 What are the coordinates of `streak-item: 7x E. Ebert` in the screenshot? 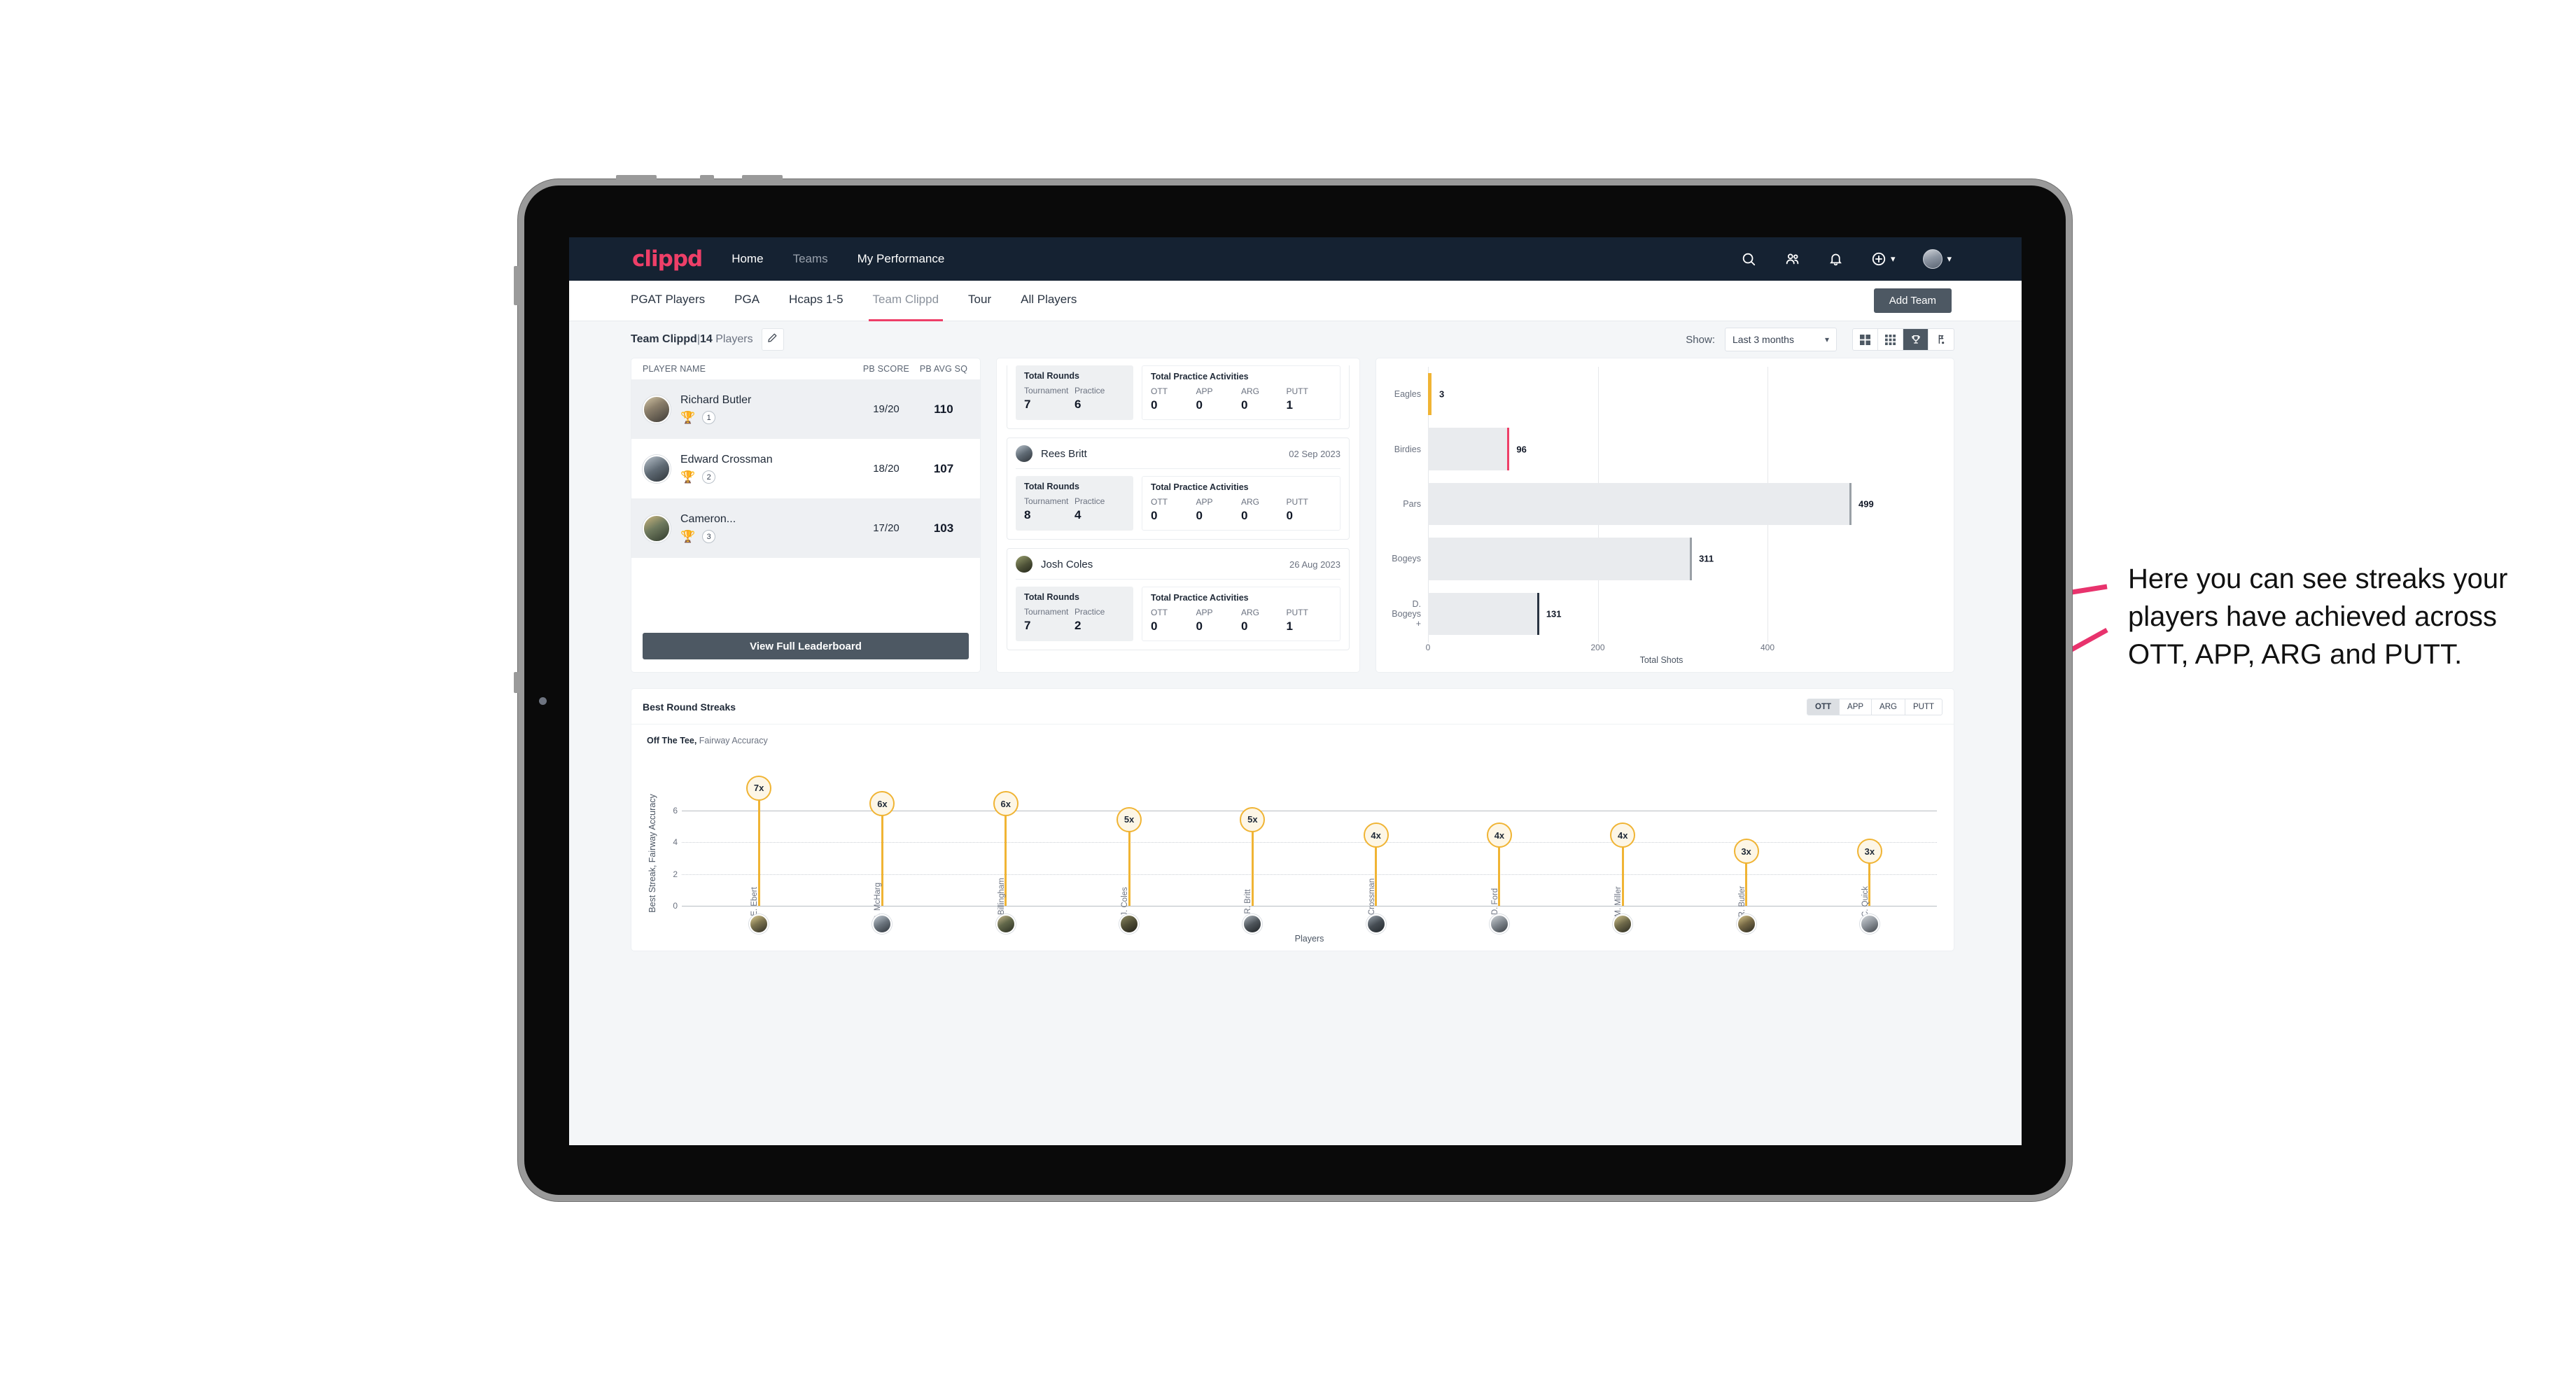 It's located at (759, 853).